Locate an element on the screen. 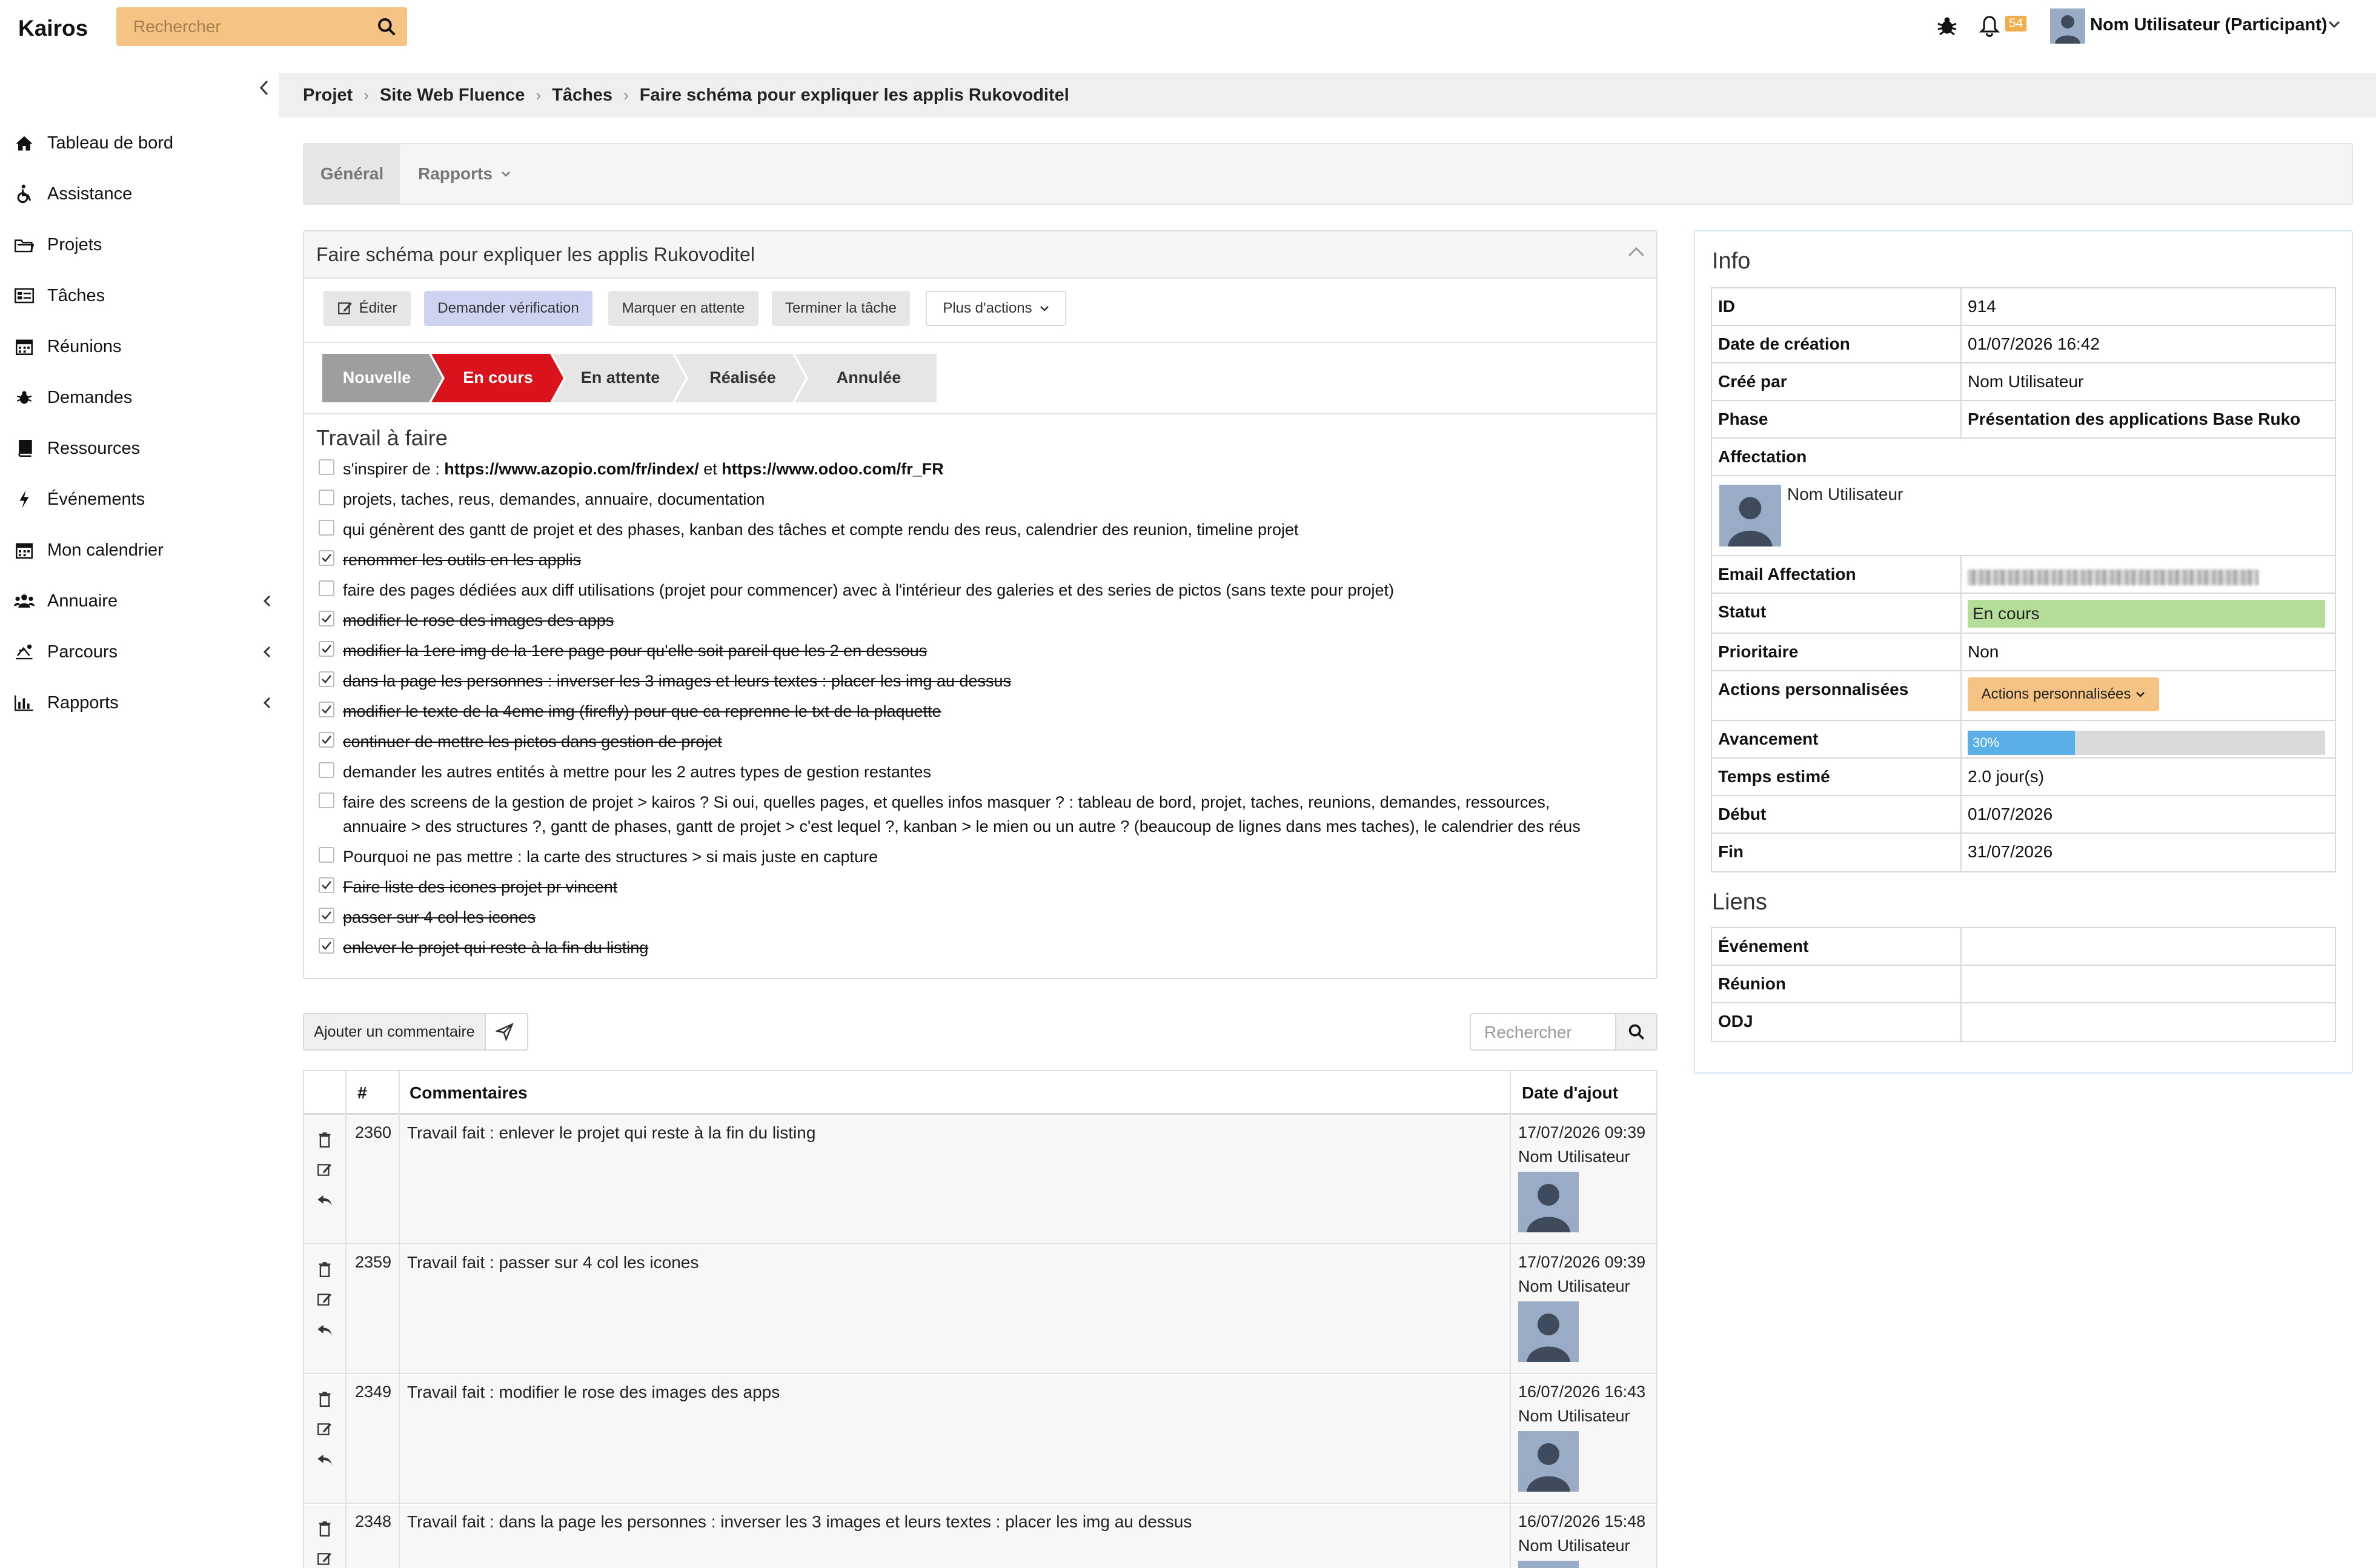  todo-link: https://www.odoo.com/fr_FR is located at coordinates (832, 469).